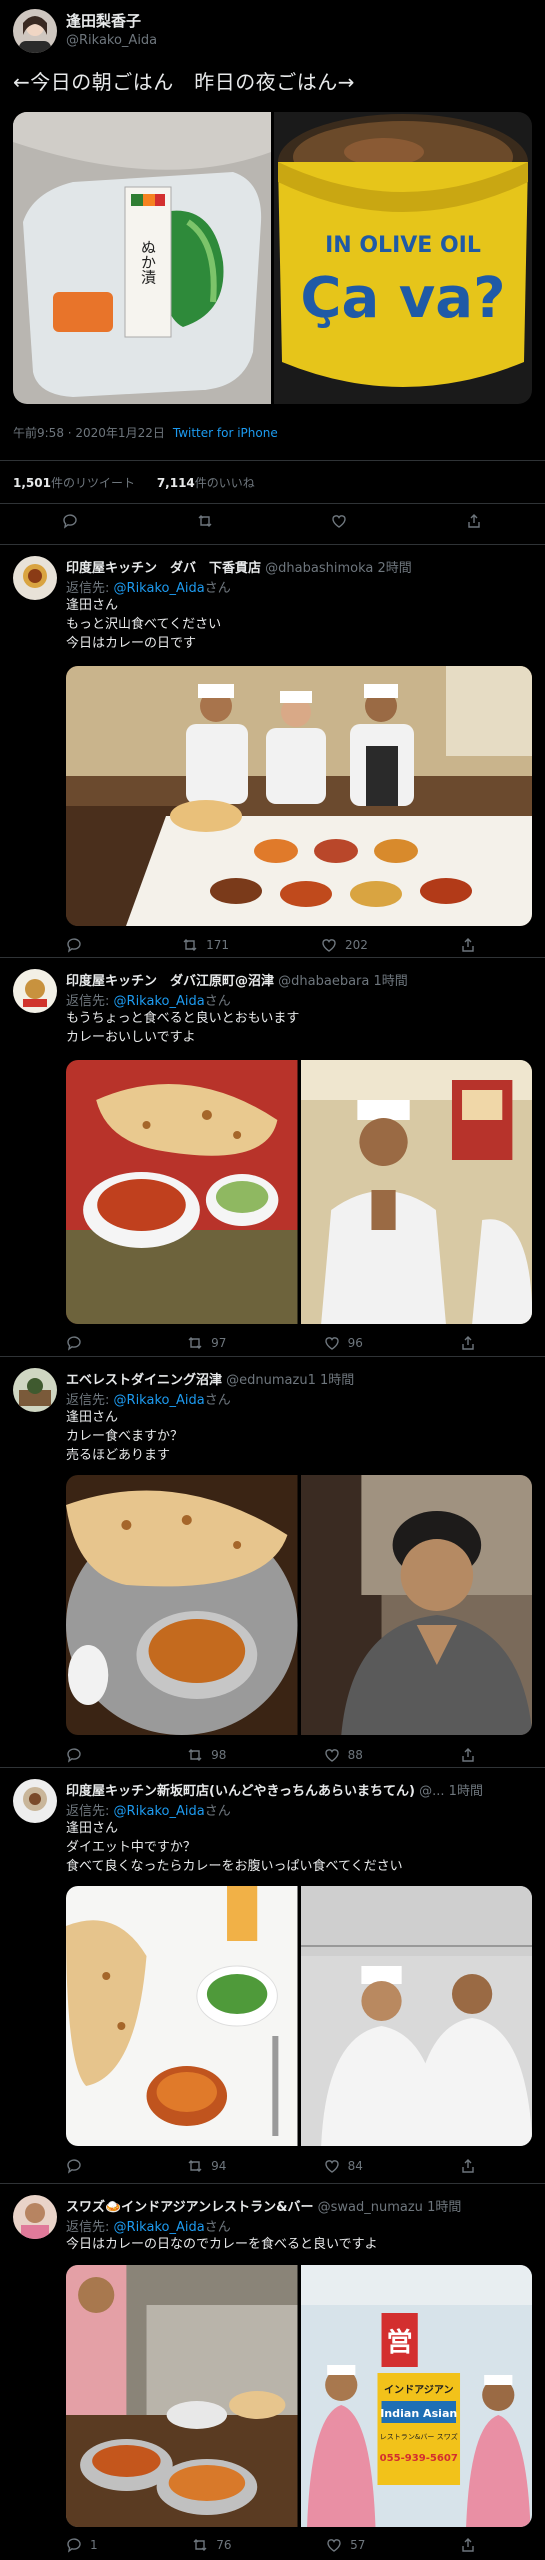 The width and height of the screenshot is (545, 2560). I want to click on reply-text: 逢田さん カレー食べますか？ 売るほどあります, so click(124, 1436).